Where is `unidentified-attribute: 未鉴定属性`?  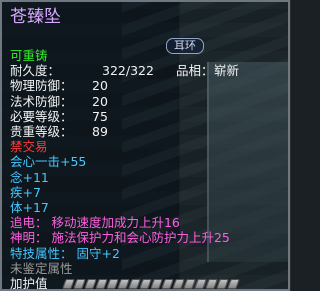
unidentified-attribute: 未鉴定属性 is located at coordinates (41, 268).